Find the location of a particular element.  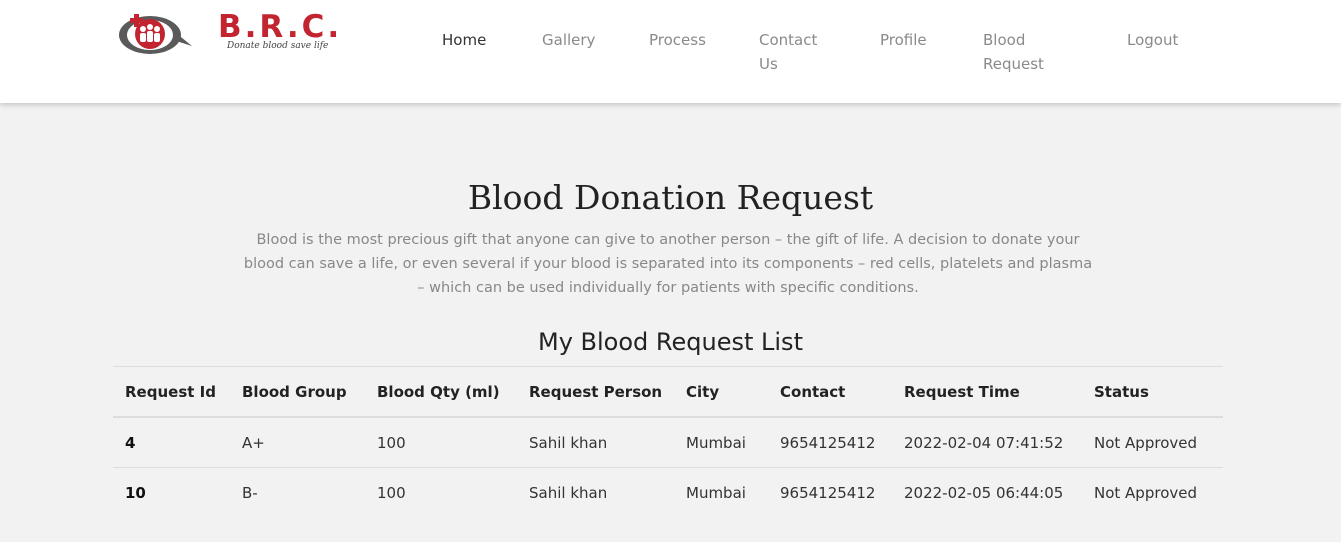

request-time-cell: 2022-02-05 06:44:05 is located at coordinates (987, 492).